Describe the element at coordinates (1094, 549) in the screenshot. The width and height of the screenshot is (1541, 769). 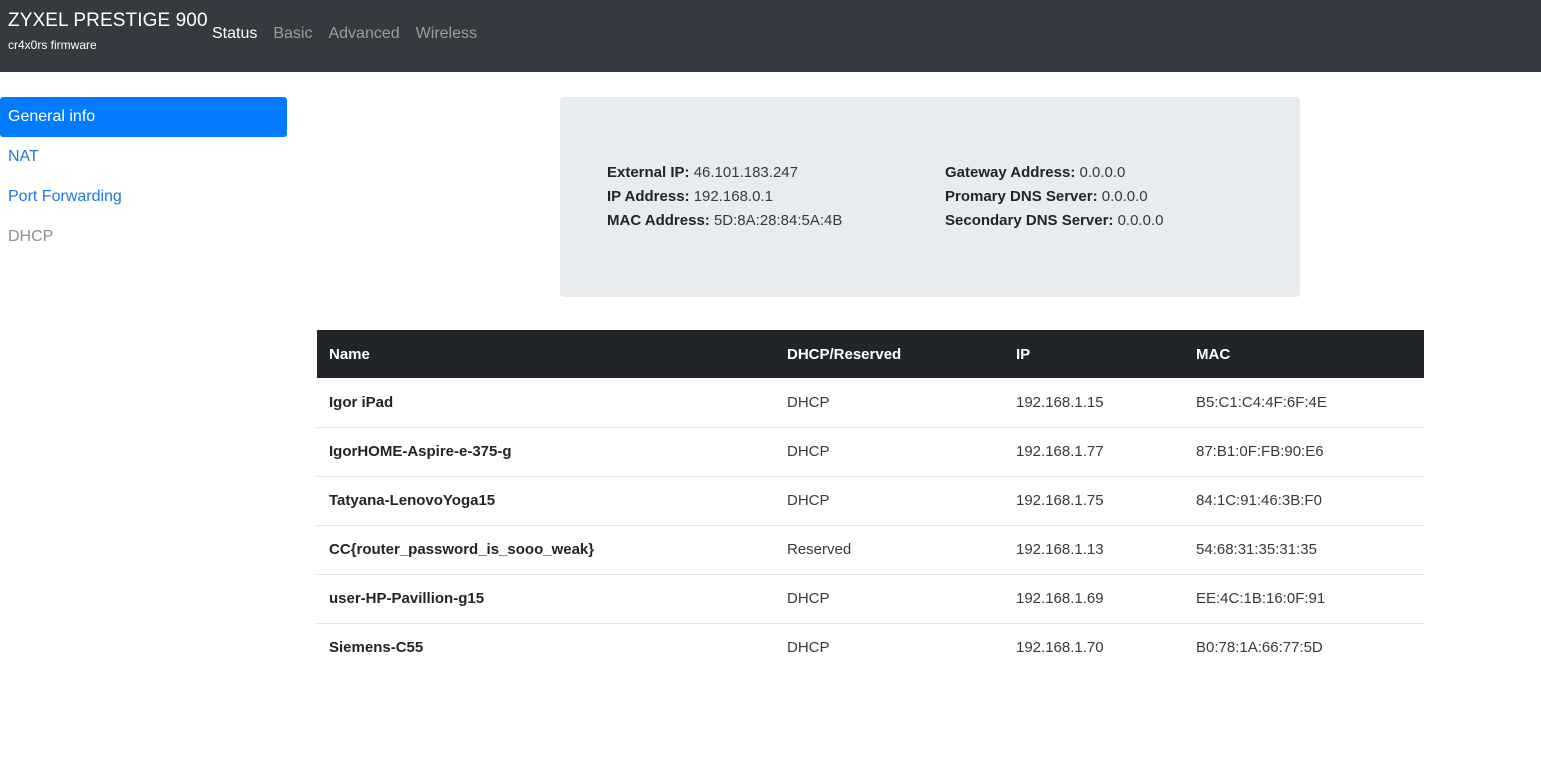
I see `device-ip: 192.168.1.13` at that location.